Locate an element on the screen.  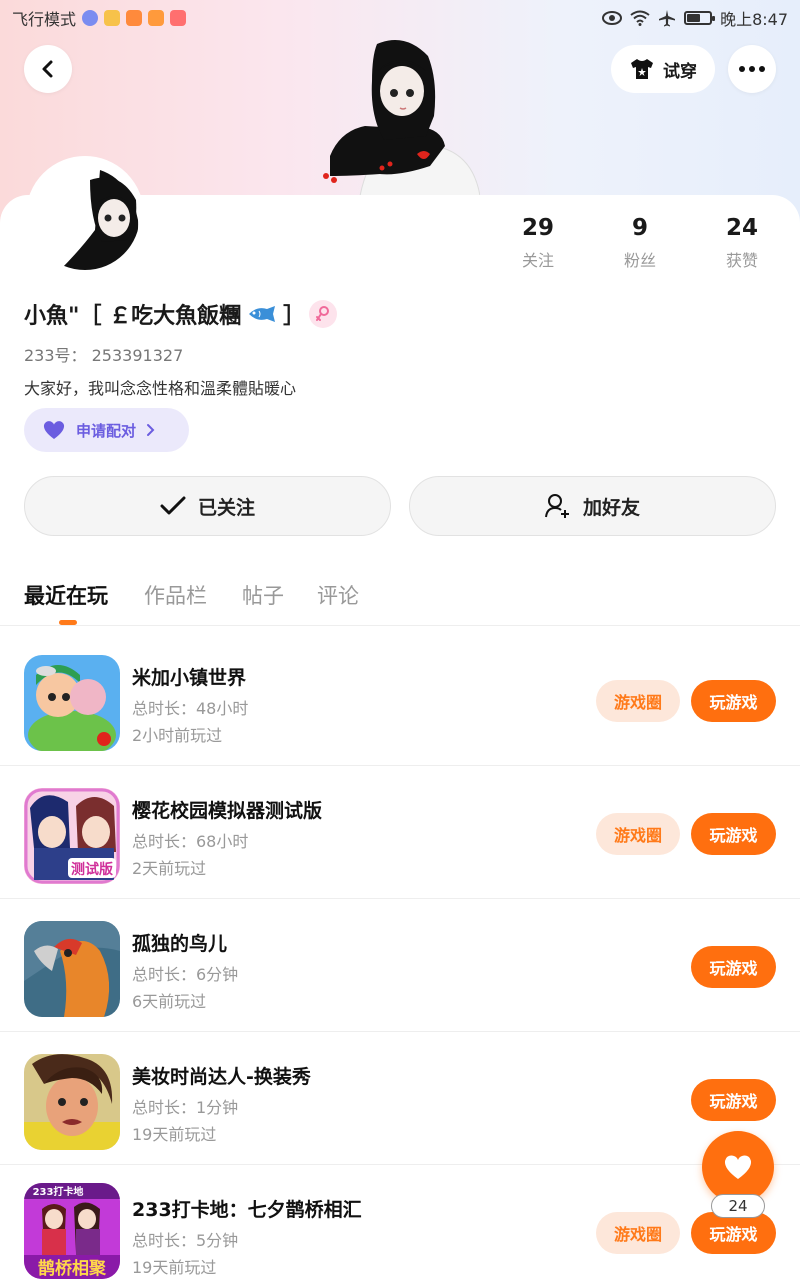
user-avatar is located at coordinates (85, 215).